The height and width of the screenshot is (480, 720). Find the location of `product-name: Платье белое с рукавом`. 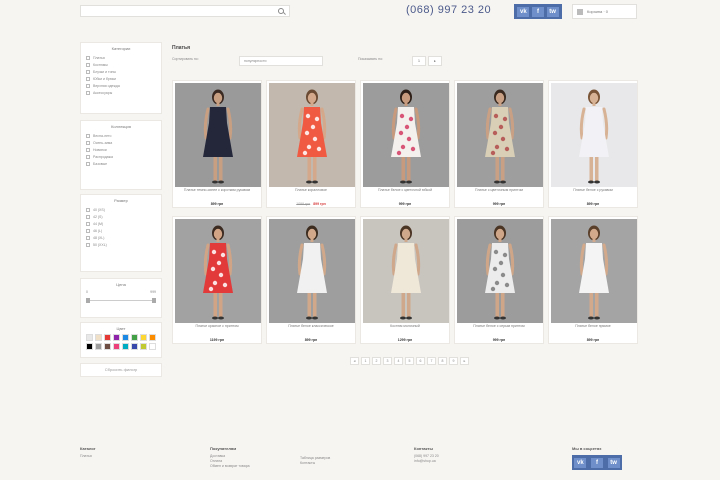

product-name: Платье белое с рукавом is located at coordinates (593, 190).